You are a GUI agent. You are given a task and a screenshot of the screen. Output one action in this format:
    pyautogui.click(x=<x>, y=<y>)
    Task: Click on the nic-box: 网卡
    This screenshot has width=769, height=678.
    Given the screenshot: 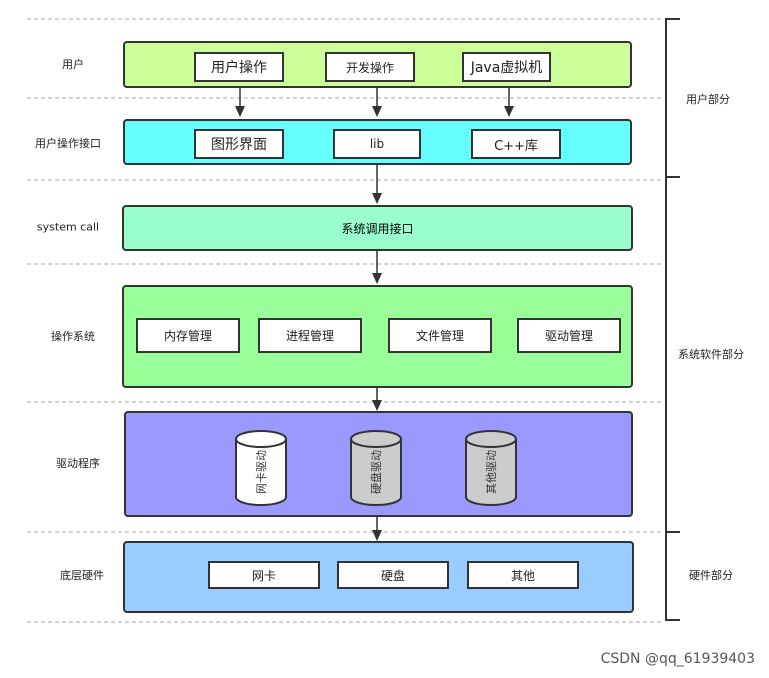 What is the action you would take?
    pyautogui.click(x=264, y=575)
    